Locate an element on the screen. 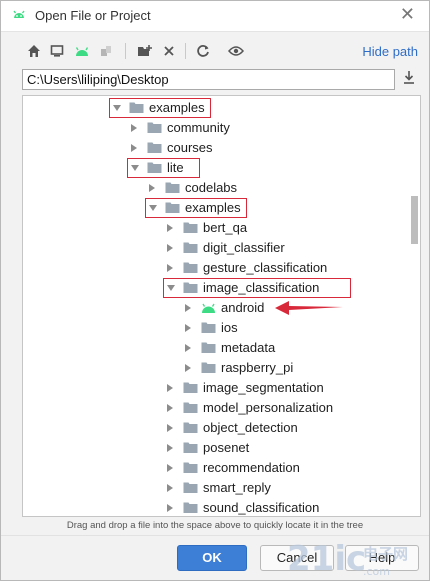  tree-row: raspberry_pi is located at coordinates (213, 368).